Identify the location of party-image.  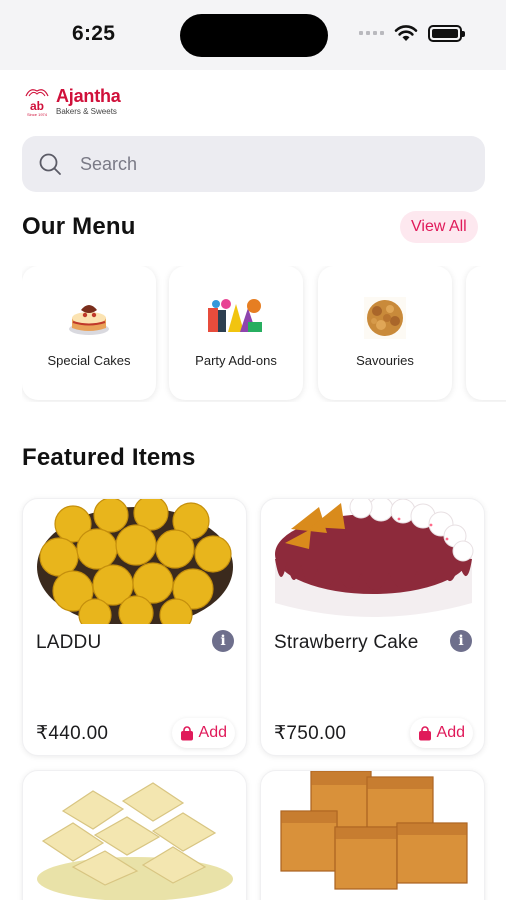
(235, 315).